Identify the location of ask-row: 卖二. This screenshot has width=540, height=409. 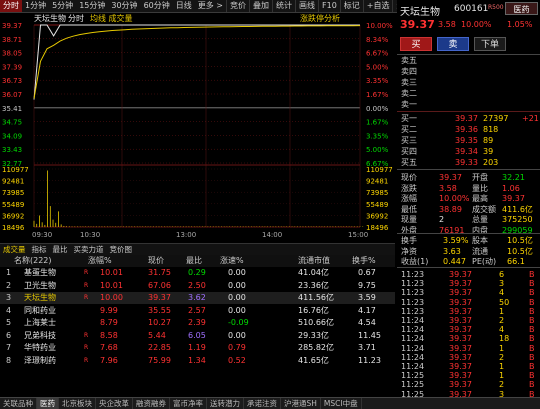
(468, 93).